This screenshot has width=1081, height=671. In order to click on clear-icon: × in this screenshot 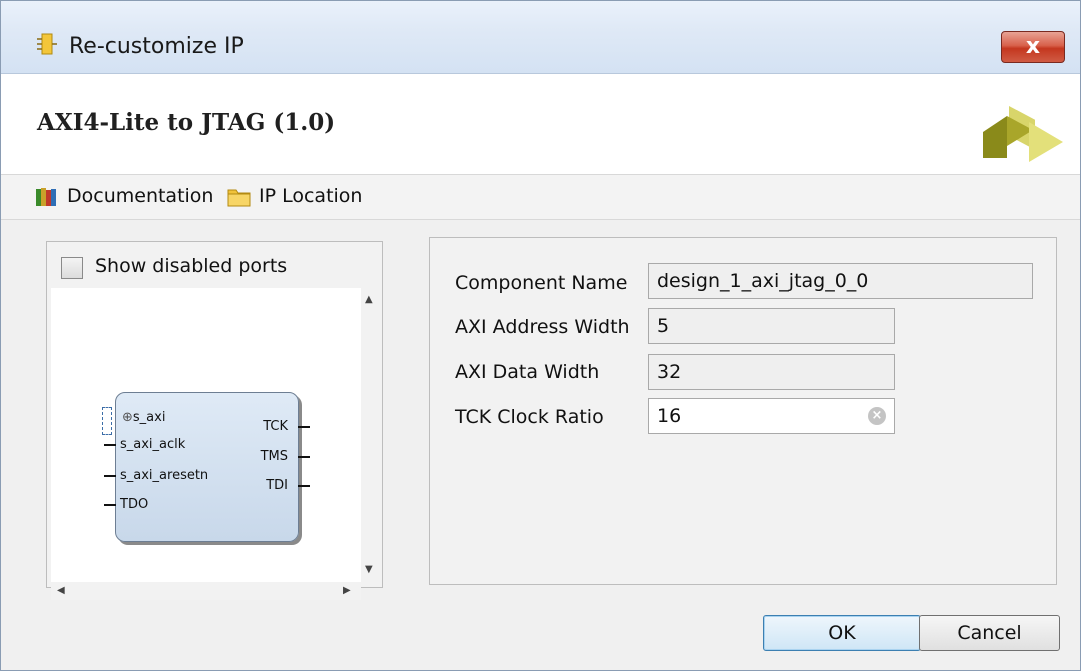, I will do `click(877, 416)`.